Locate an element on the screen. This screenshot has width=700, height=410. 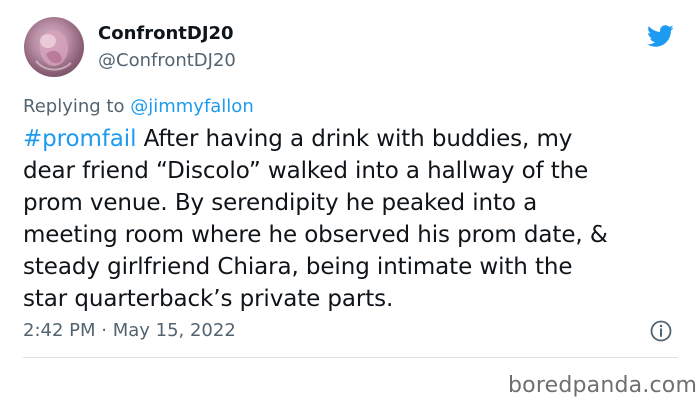
hashtag-link: #promfail is located at coordinates (79, 139).